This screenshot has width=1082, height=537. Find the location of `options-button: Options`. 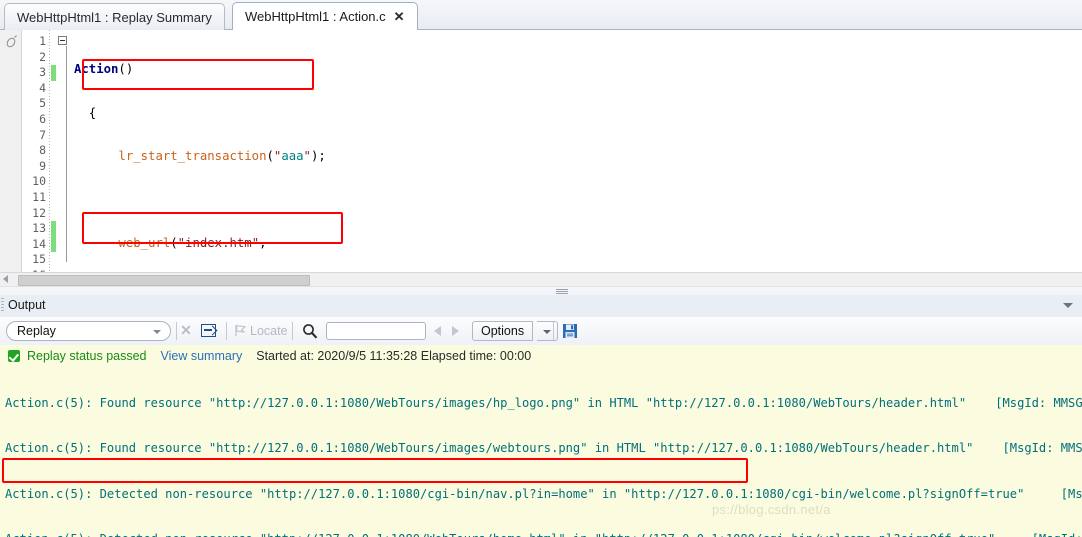

options-button: Options is located at coordinates (503, 331).